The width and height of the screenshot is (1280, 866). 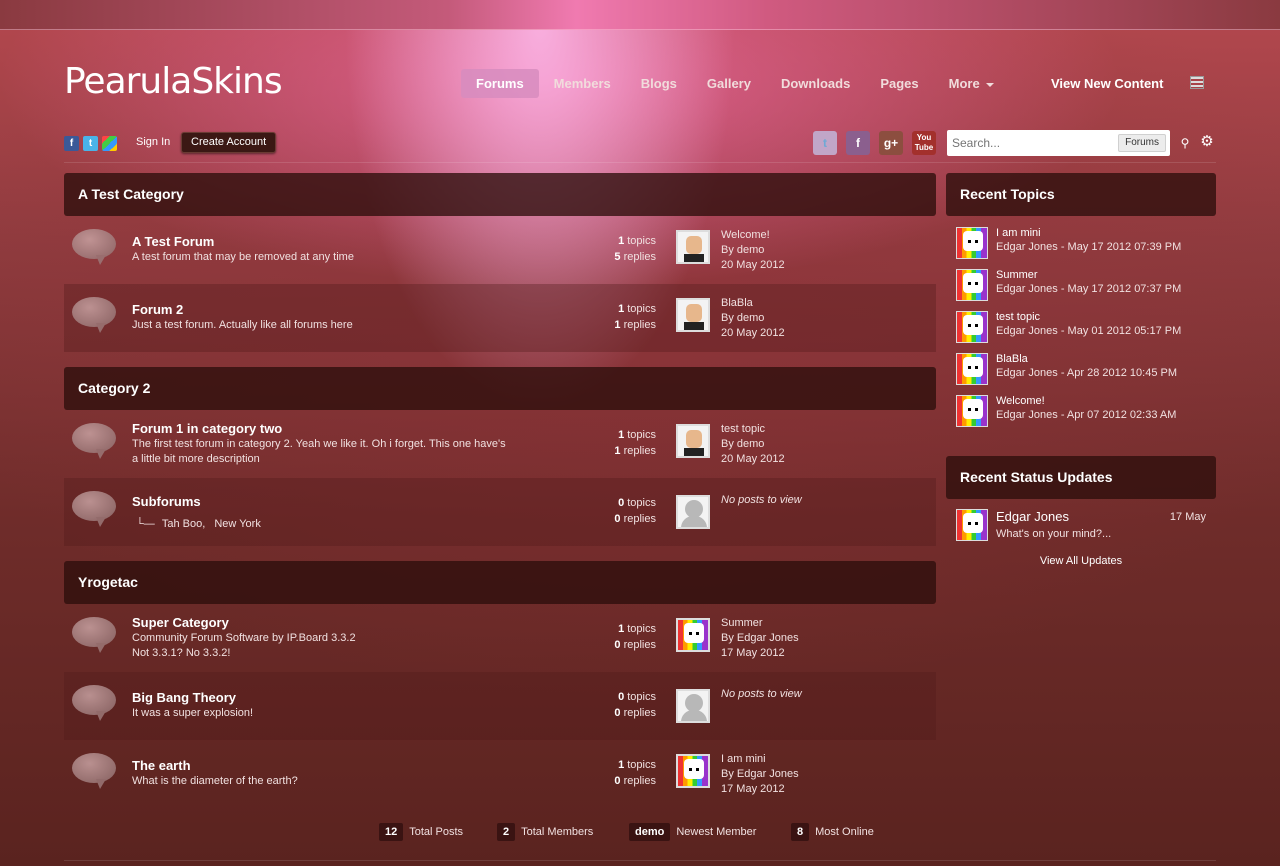 I want to click on search-icon: ⚲, so click(x=1185, y=143).